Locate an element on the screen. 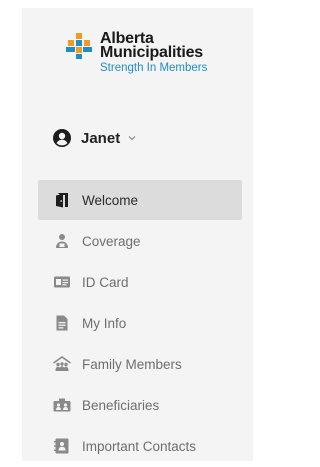 The width and height of the screenshot is (320, 467). contact-book-icon is located at coordinates (61, 446).